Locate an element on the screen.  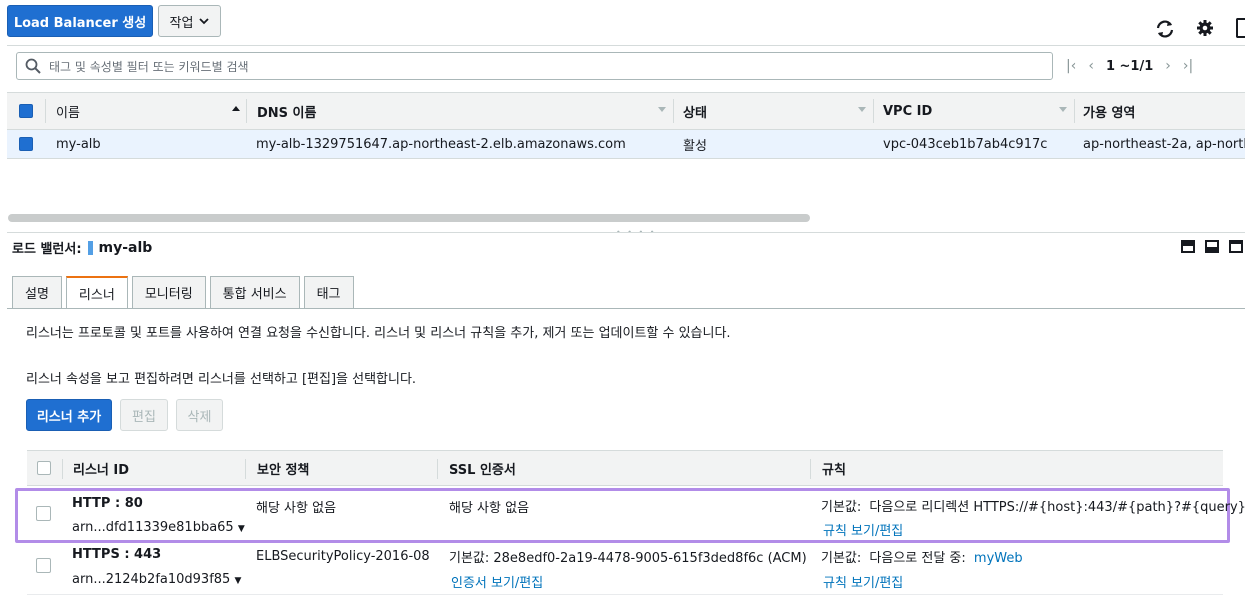
tabs-underline is located at coordinates (626, 308).